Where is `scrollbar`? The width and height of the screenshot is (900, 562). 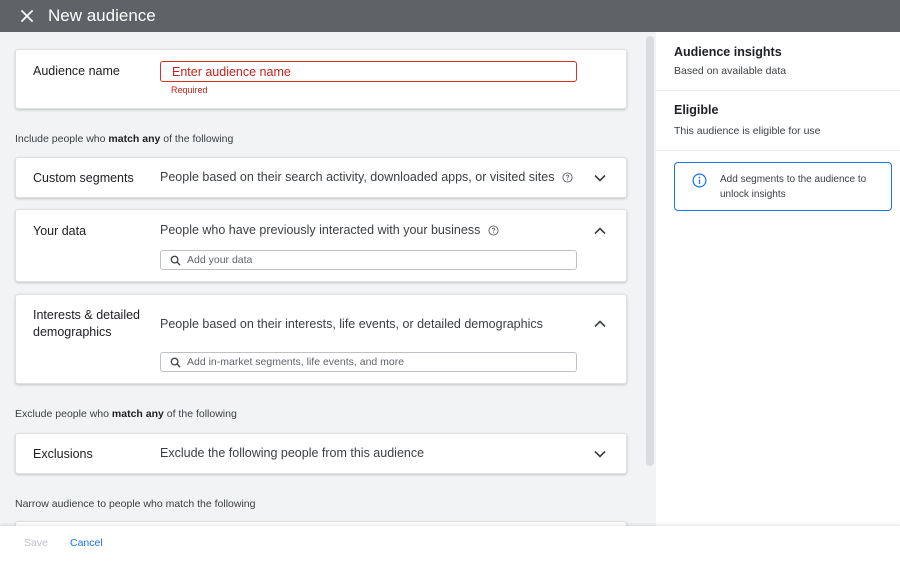 scrollbar is located at coordinates (650, 251).